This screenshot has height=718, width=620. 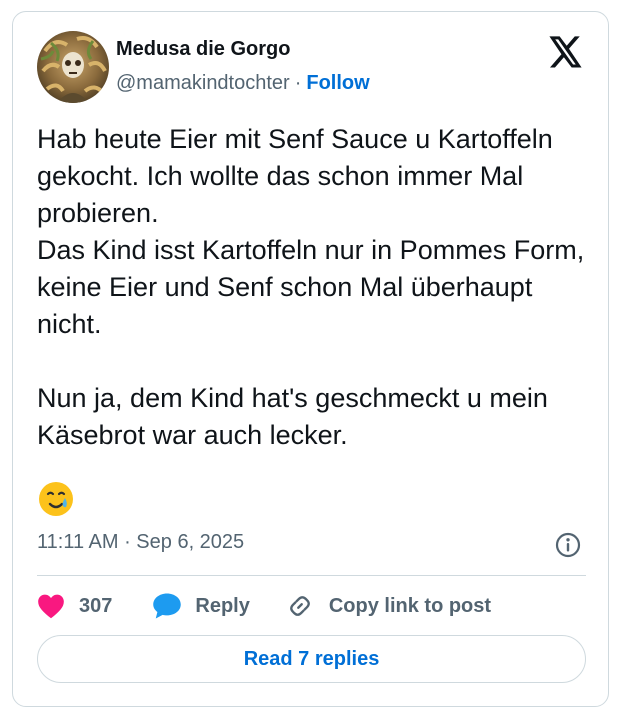 I want to click on like-button: 307, so click(x=94, y=606).